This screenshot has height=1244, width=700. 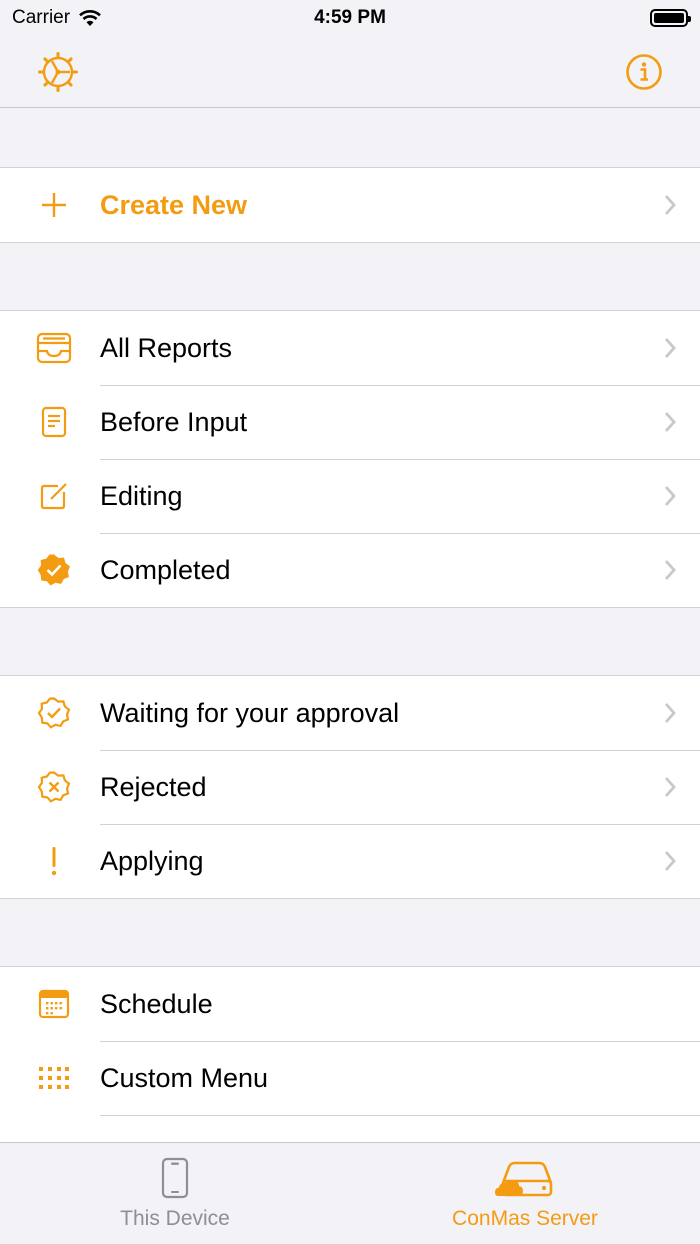 What do you see at coordinates (53, 570) in the screenshot?
I see `checkmark-seal-filled-icon` at bounding box center [53, 570].